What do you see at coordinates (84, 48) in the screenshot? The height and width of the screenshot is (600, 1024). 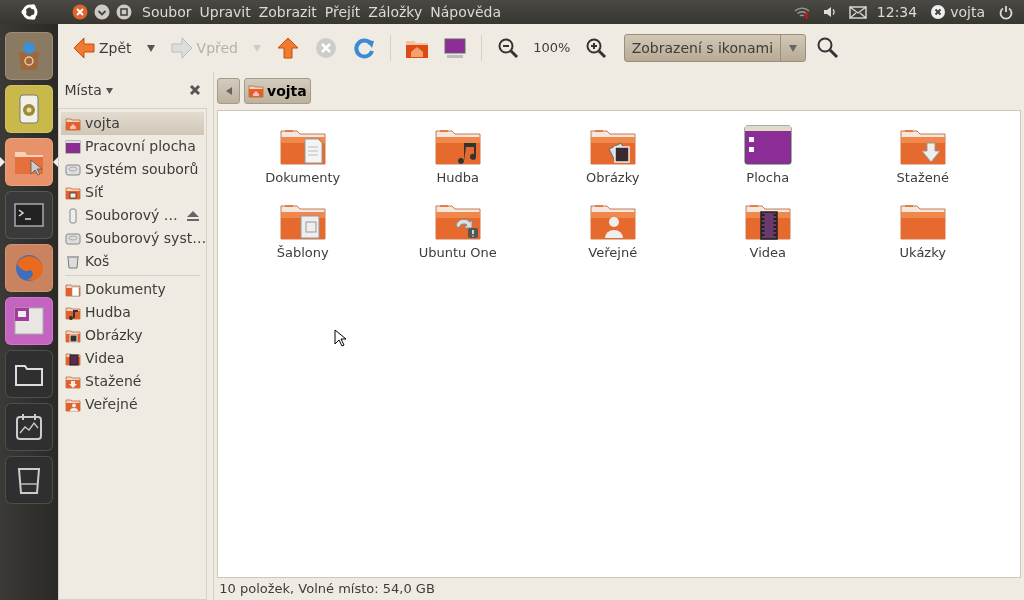 I see `back-arrow-icon` at bounding box center [84, 48].